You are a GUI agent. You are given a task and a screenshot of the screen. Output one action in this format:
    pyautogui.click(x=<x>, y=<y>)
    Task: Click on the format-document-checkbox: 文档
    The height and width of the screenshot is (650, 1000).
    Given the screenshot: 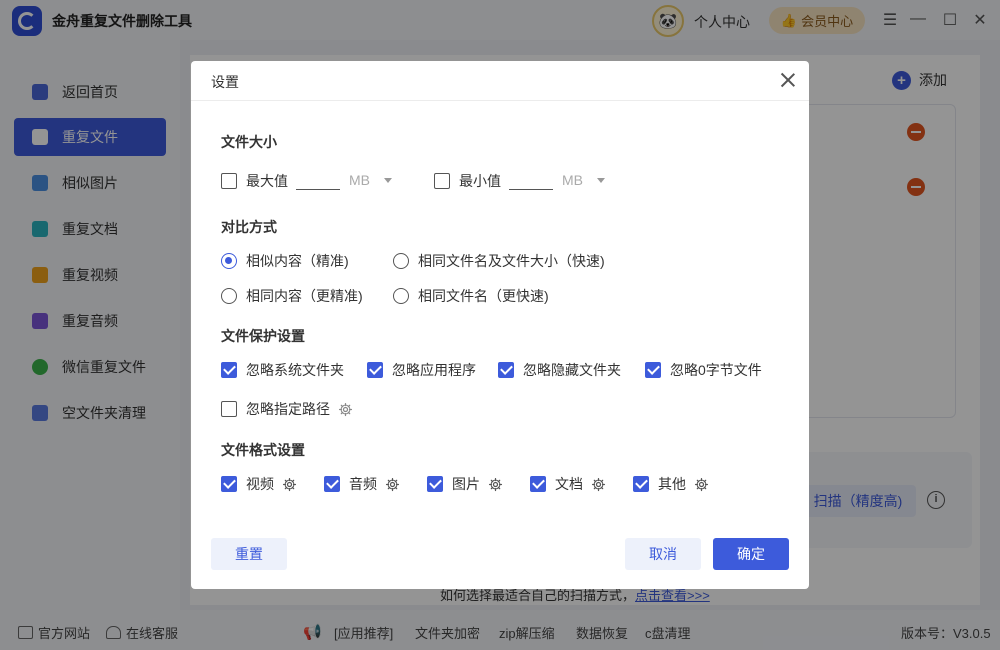 What is the action you would take?
    pyautogui.click(x=568, y=484)
    